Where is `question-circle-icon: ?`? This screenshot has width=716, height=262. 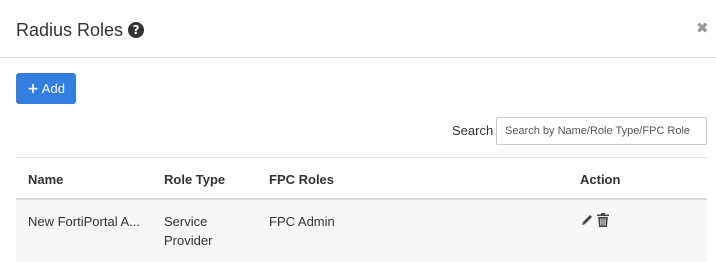
question-circle-icon: ? is located at coordinates (136, 30).